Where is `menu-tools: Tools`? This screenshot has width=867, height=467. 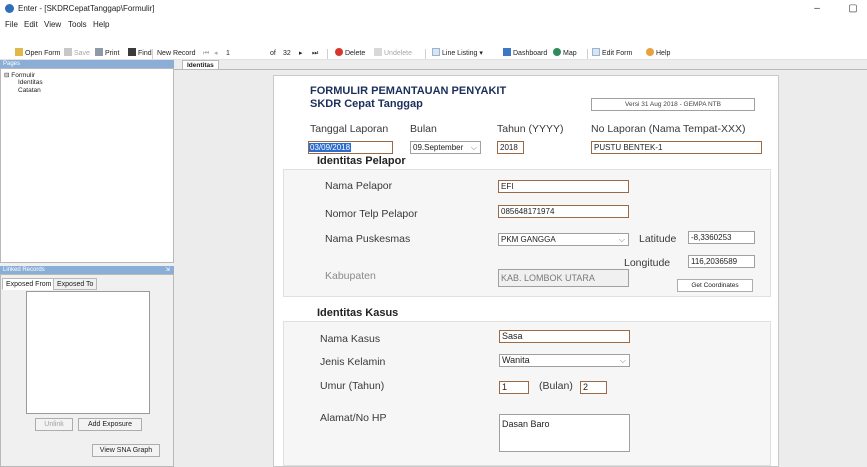
menu-tools: Tools is located at coordinates (77, 24).